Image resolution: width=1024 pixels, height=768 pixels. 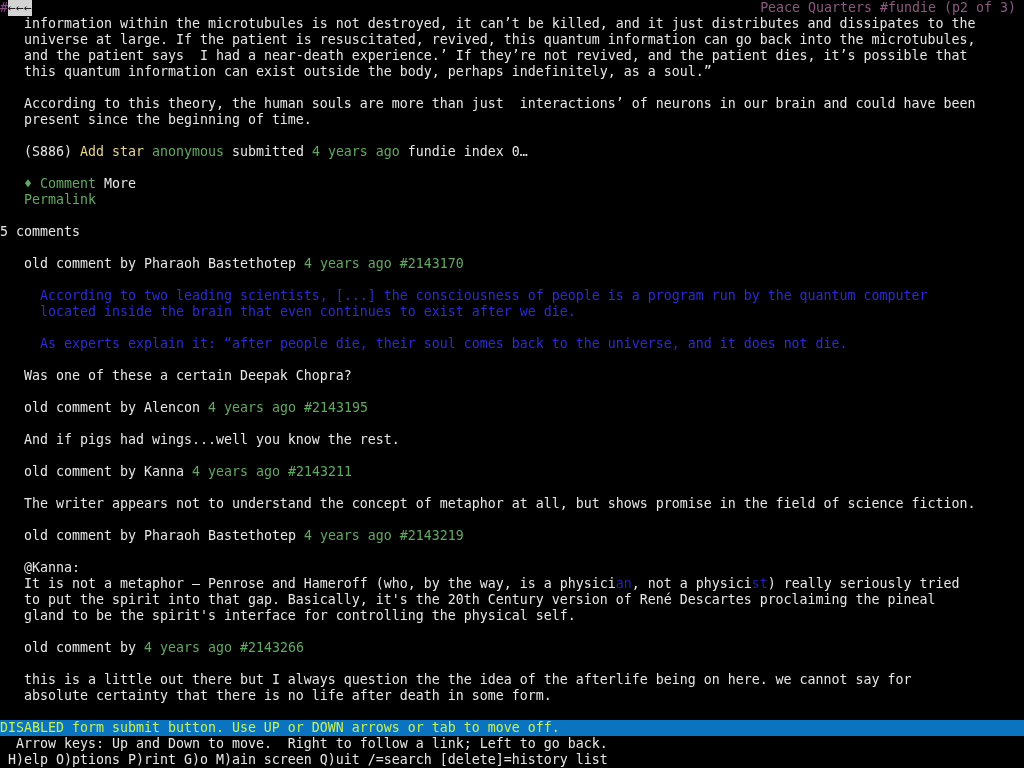 I want to click on article-text: present since the beginning of time., so click(x=168, y=120).